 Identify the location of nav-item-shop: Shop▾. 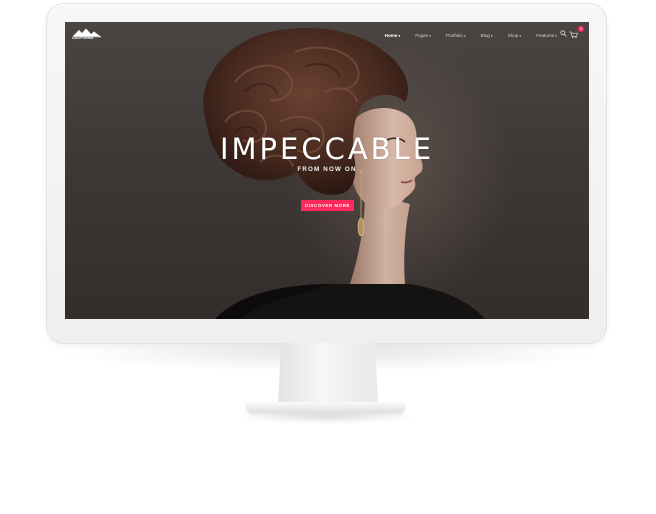
(515, 35).